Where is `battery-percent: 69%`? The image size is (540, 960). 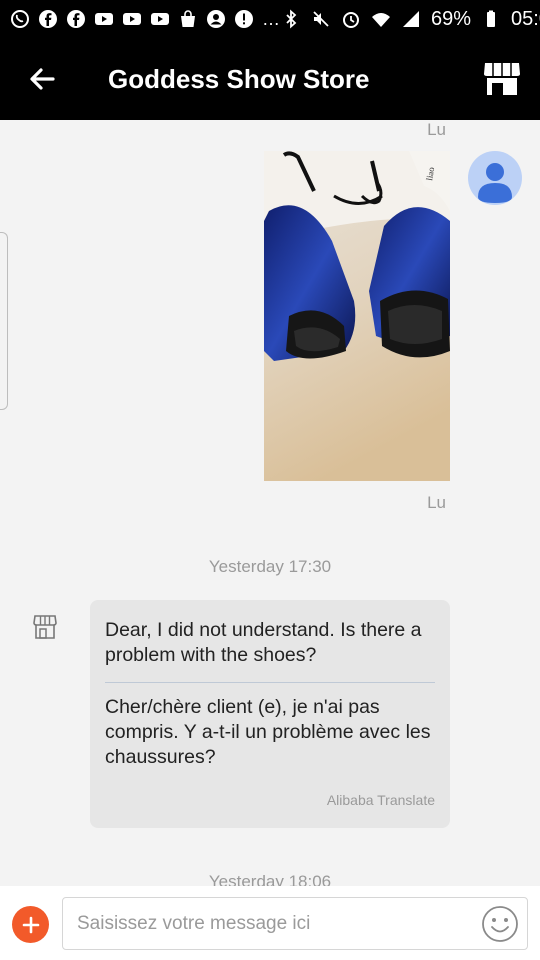 battery-percent: 69% is located at coordinates (451, 18).